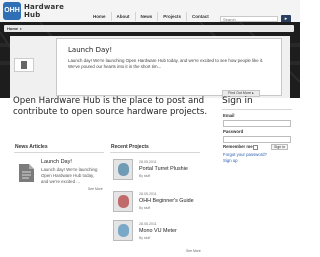 The image size is (320, 257). Describe the element at coordinates (130, 147) in the screenshot. I see `projects-heading: Recent Projects` at that location.